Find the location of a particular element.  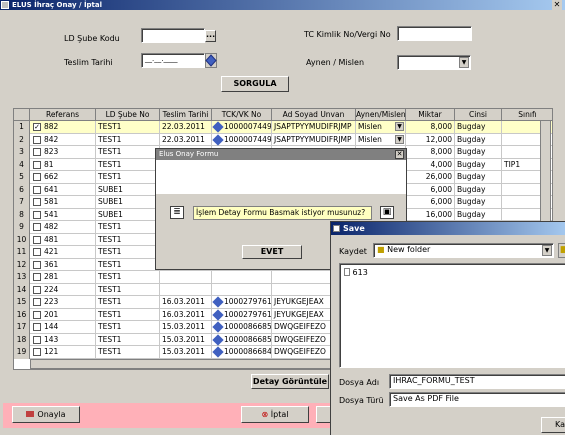

save-dialog-titlebar: Save is located at coordinates (448, 228).